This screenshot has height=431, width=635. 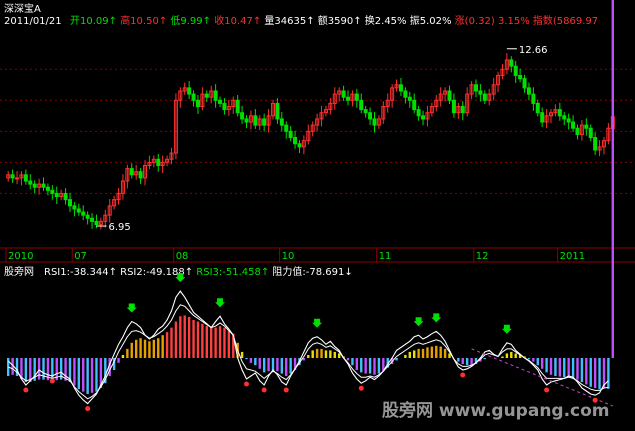 I want to click on quote-field: 3.15%, so click(x=515, y=21).